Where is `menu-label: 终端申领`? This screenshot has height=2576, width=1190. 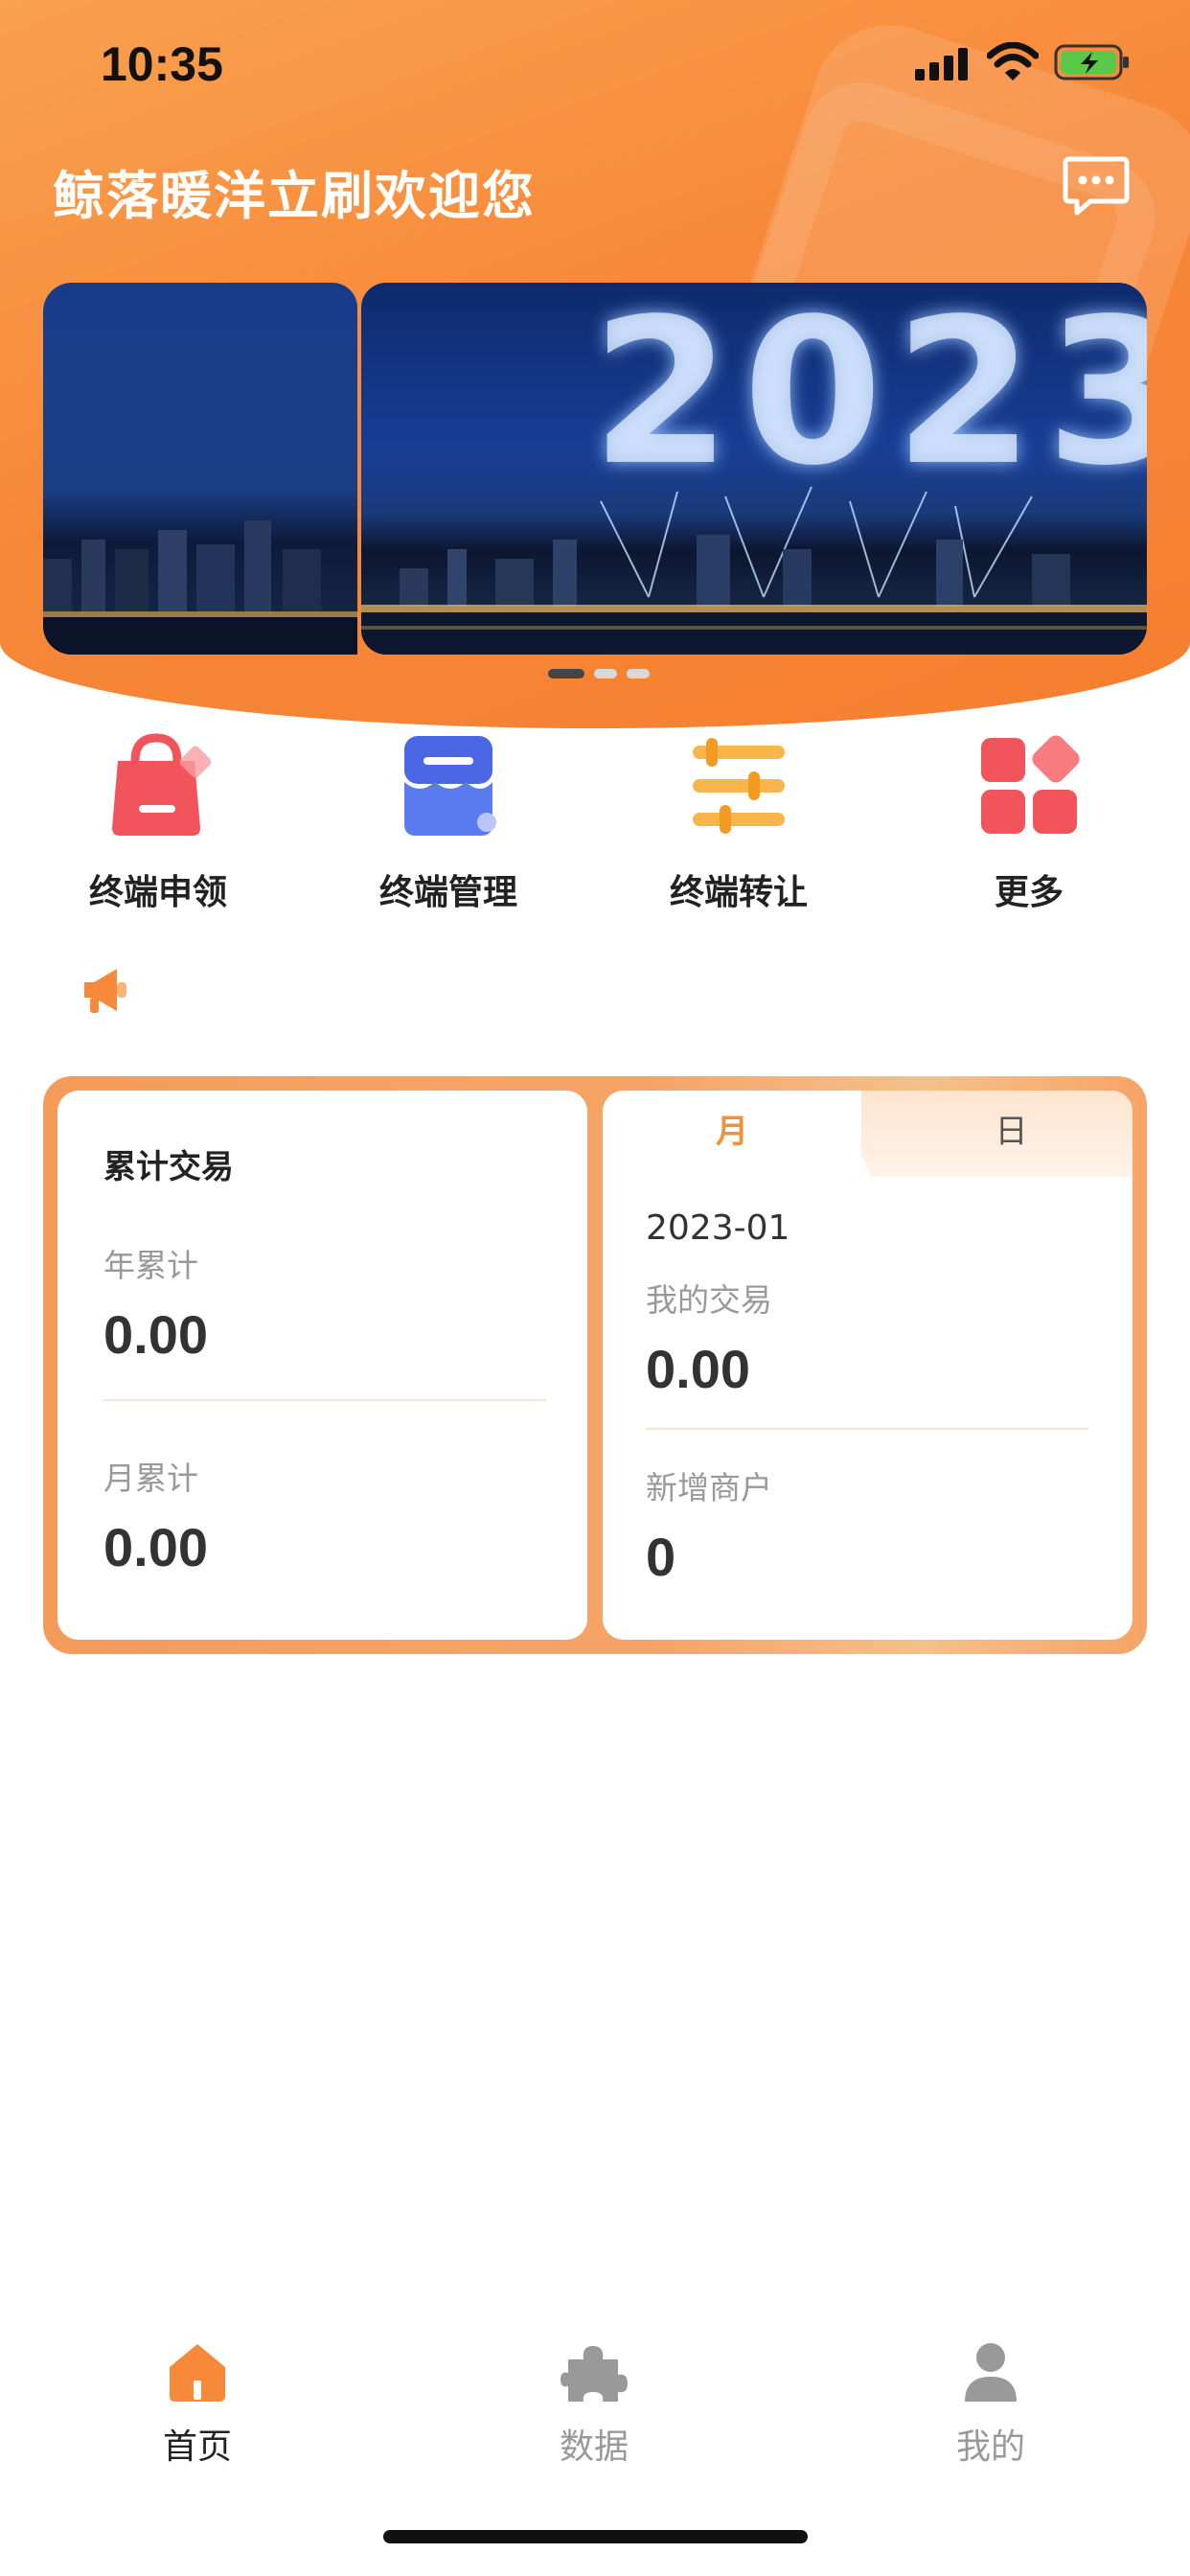
menu-label: 终端申领 is located at coordinates (158, 892).